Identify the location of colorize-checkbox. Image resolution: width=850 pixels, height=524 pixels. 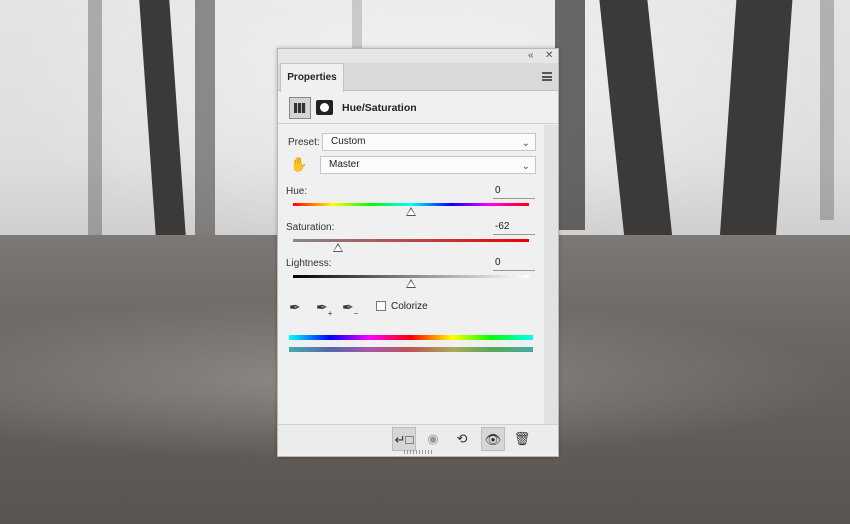
(381, 306).